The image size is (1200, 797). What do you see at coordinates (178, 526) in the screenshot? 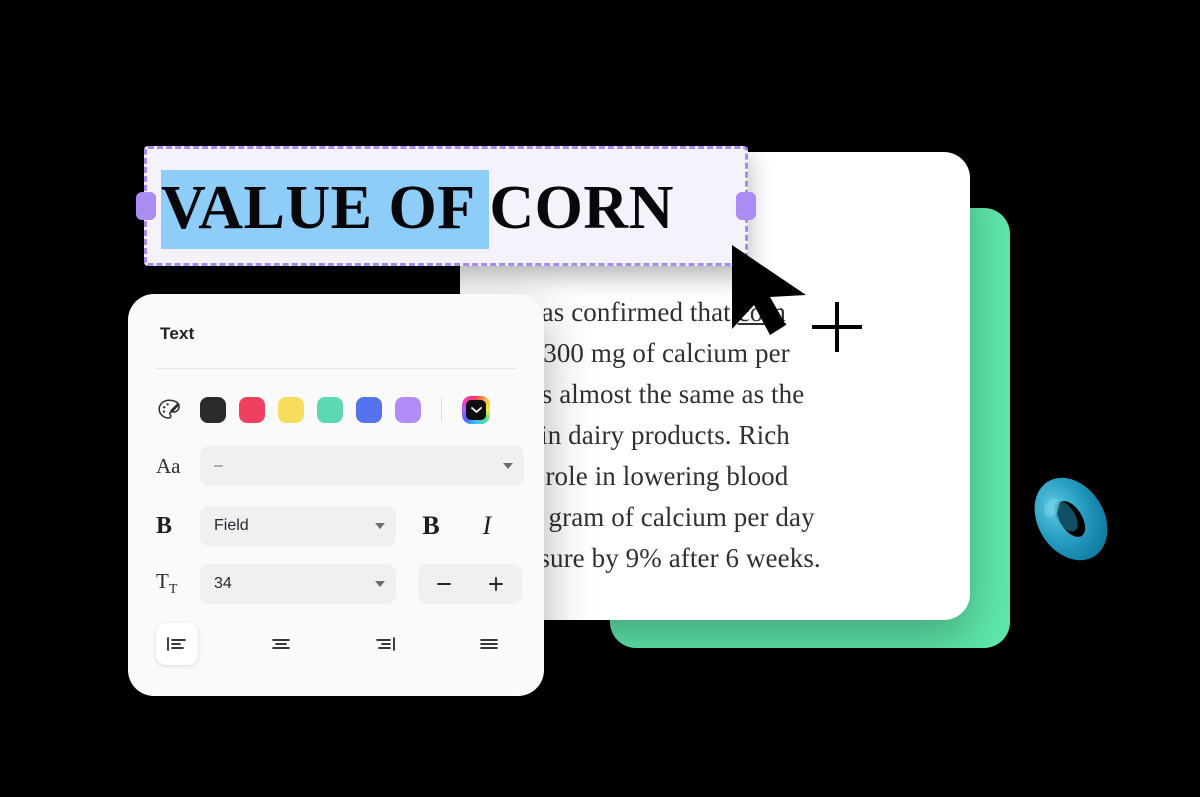
I see `font-weight-icon: B` at bounding box center [178, 526].